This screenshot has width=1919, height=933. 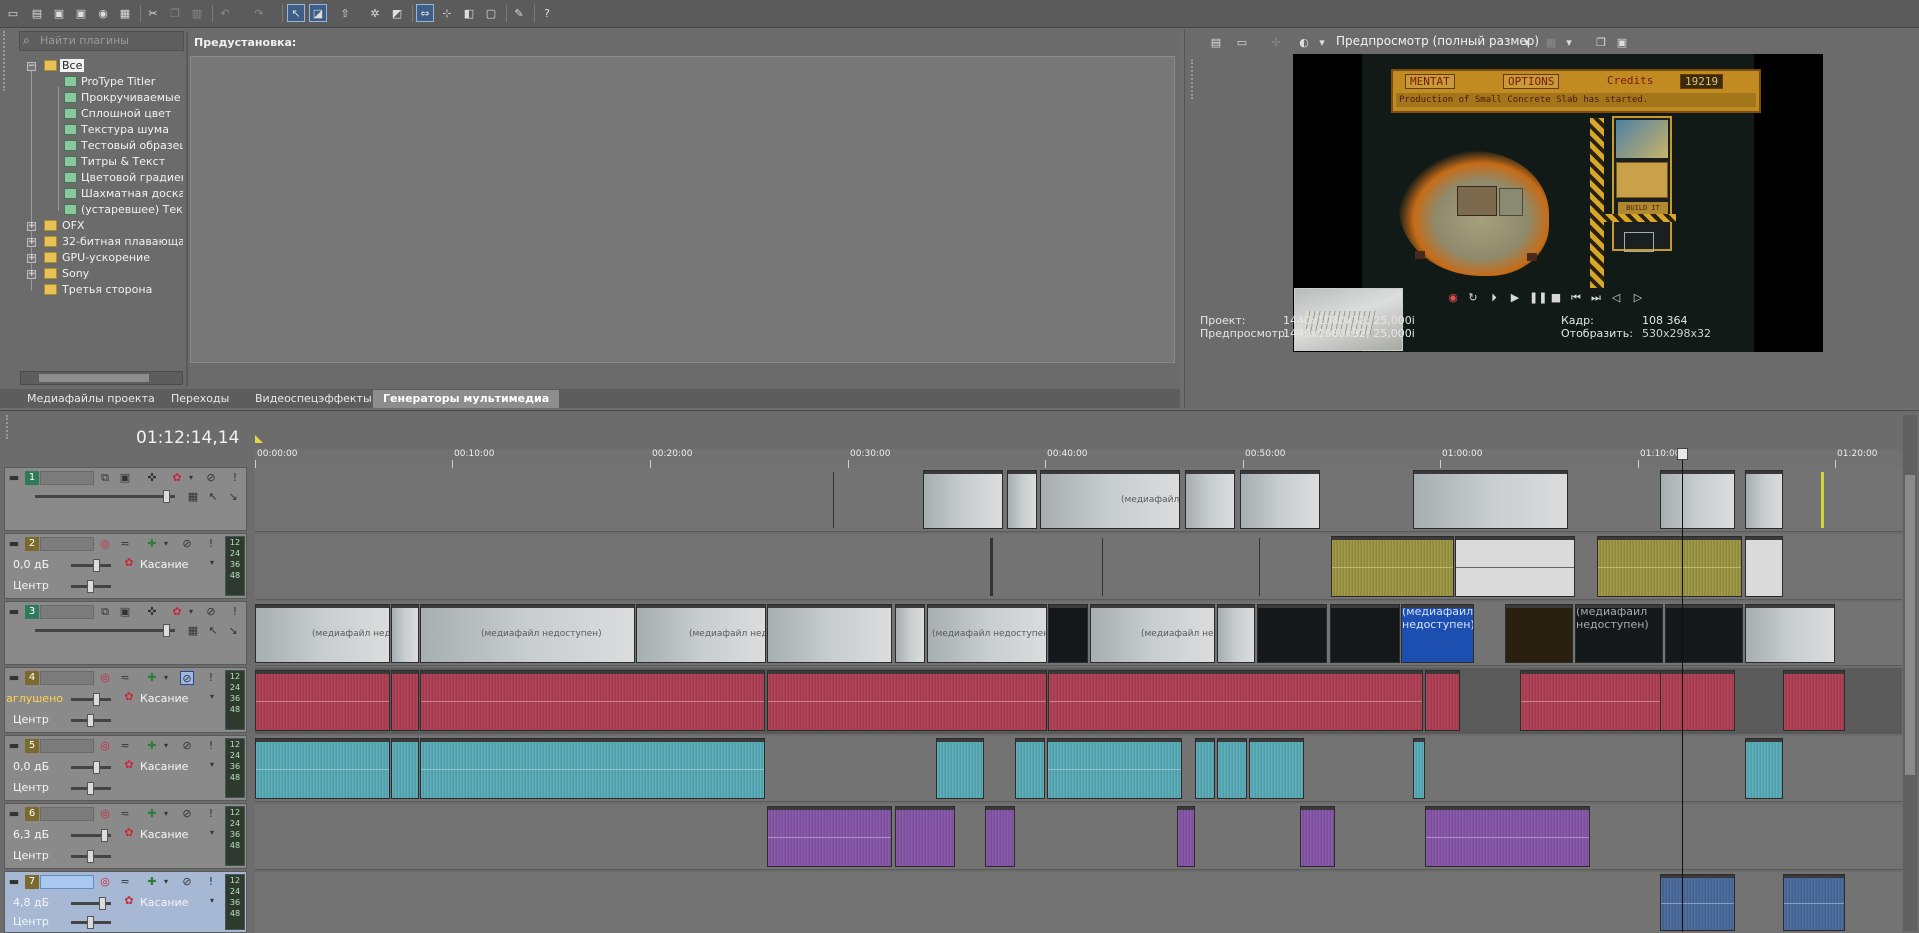 What do you see at coordinates (1576, 298) in the screenshot?
I see `go-to-start-icon: ⏮` at bounding box center [1576, 298].